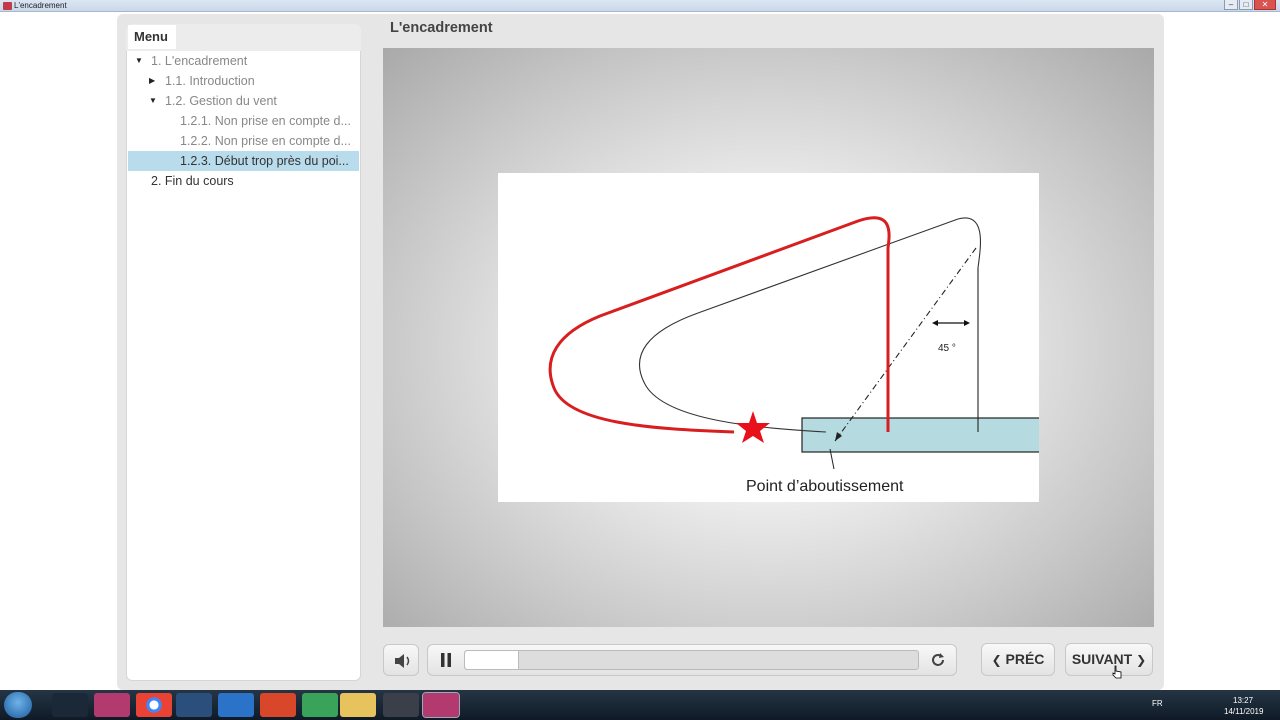 This screenshot has width=1280, height=720. Describe the element at coordinates (40, 5) in the screenshot. I see `window-title: L'encadrement` at that location.